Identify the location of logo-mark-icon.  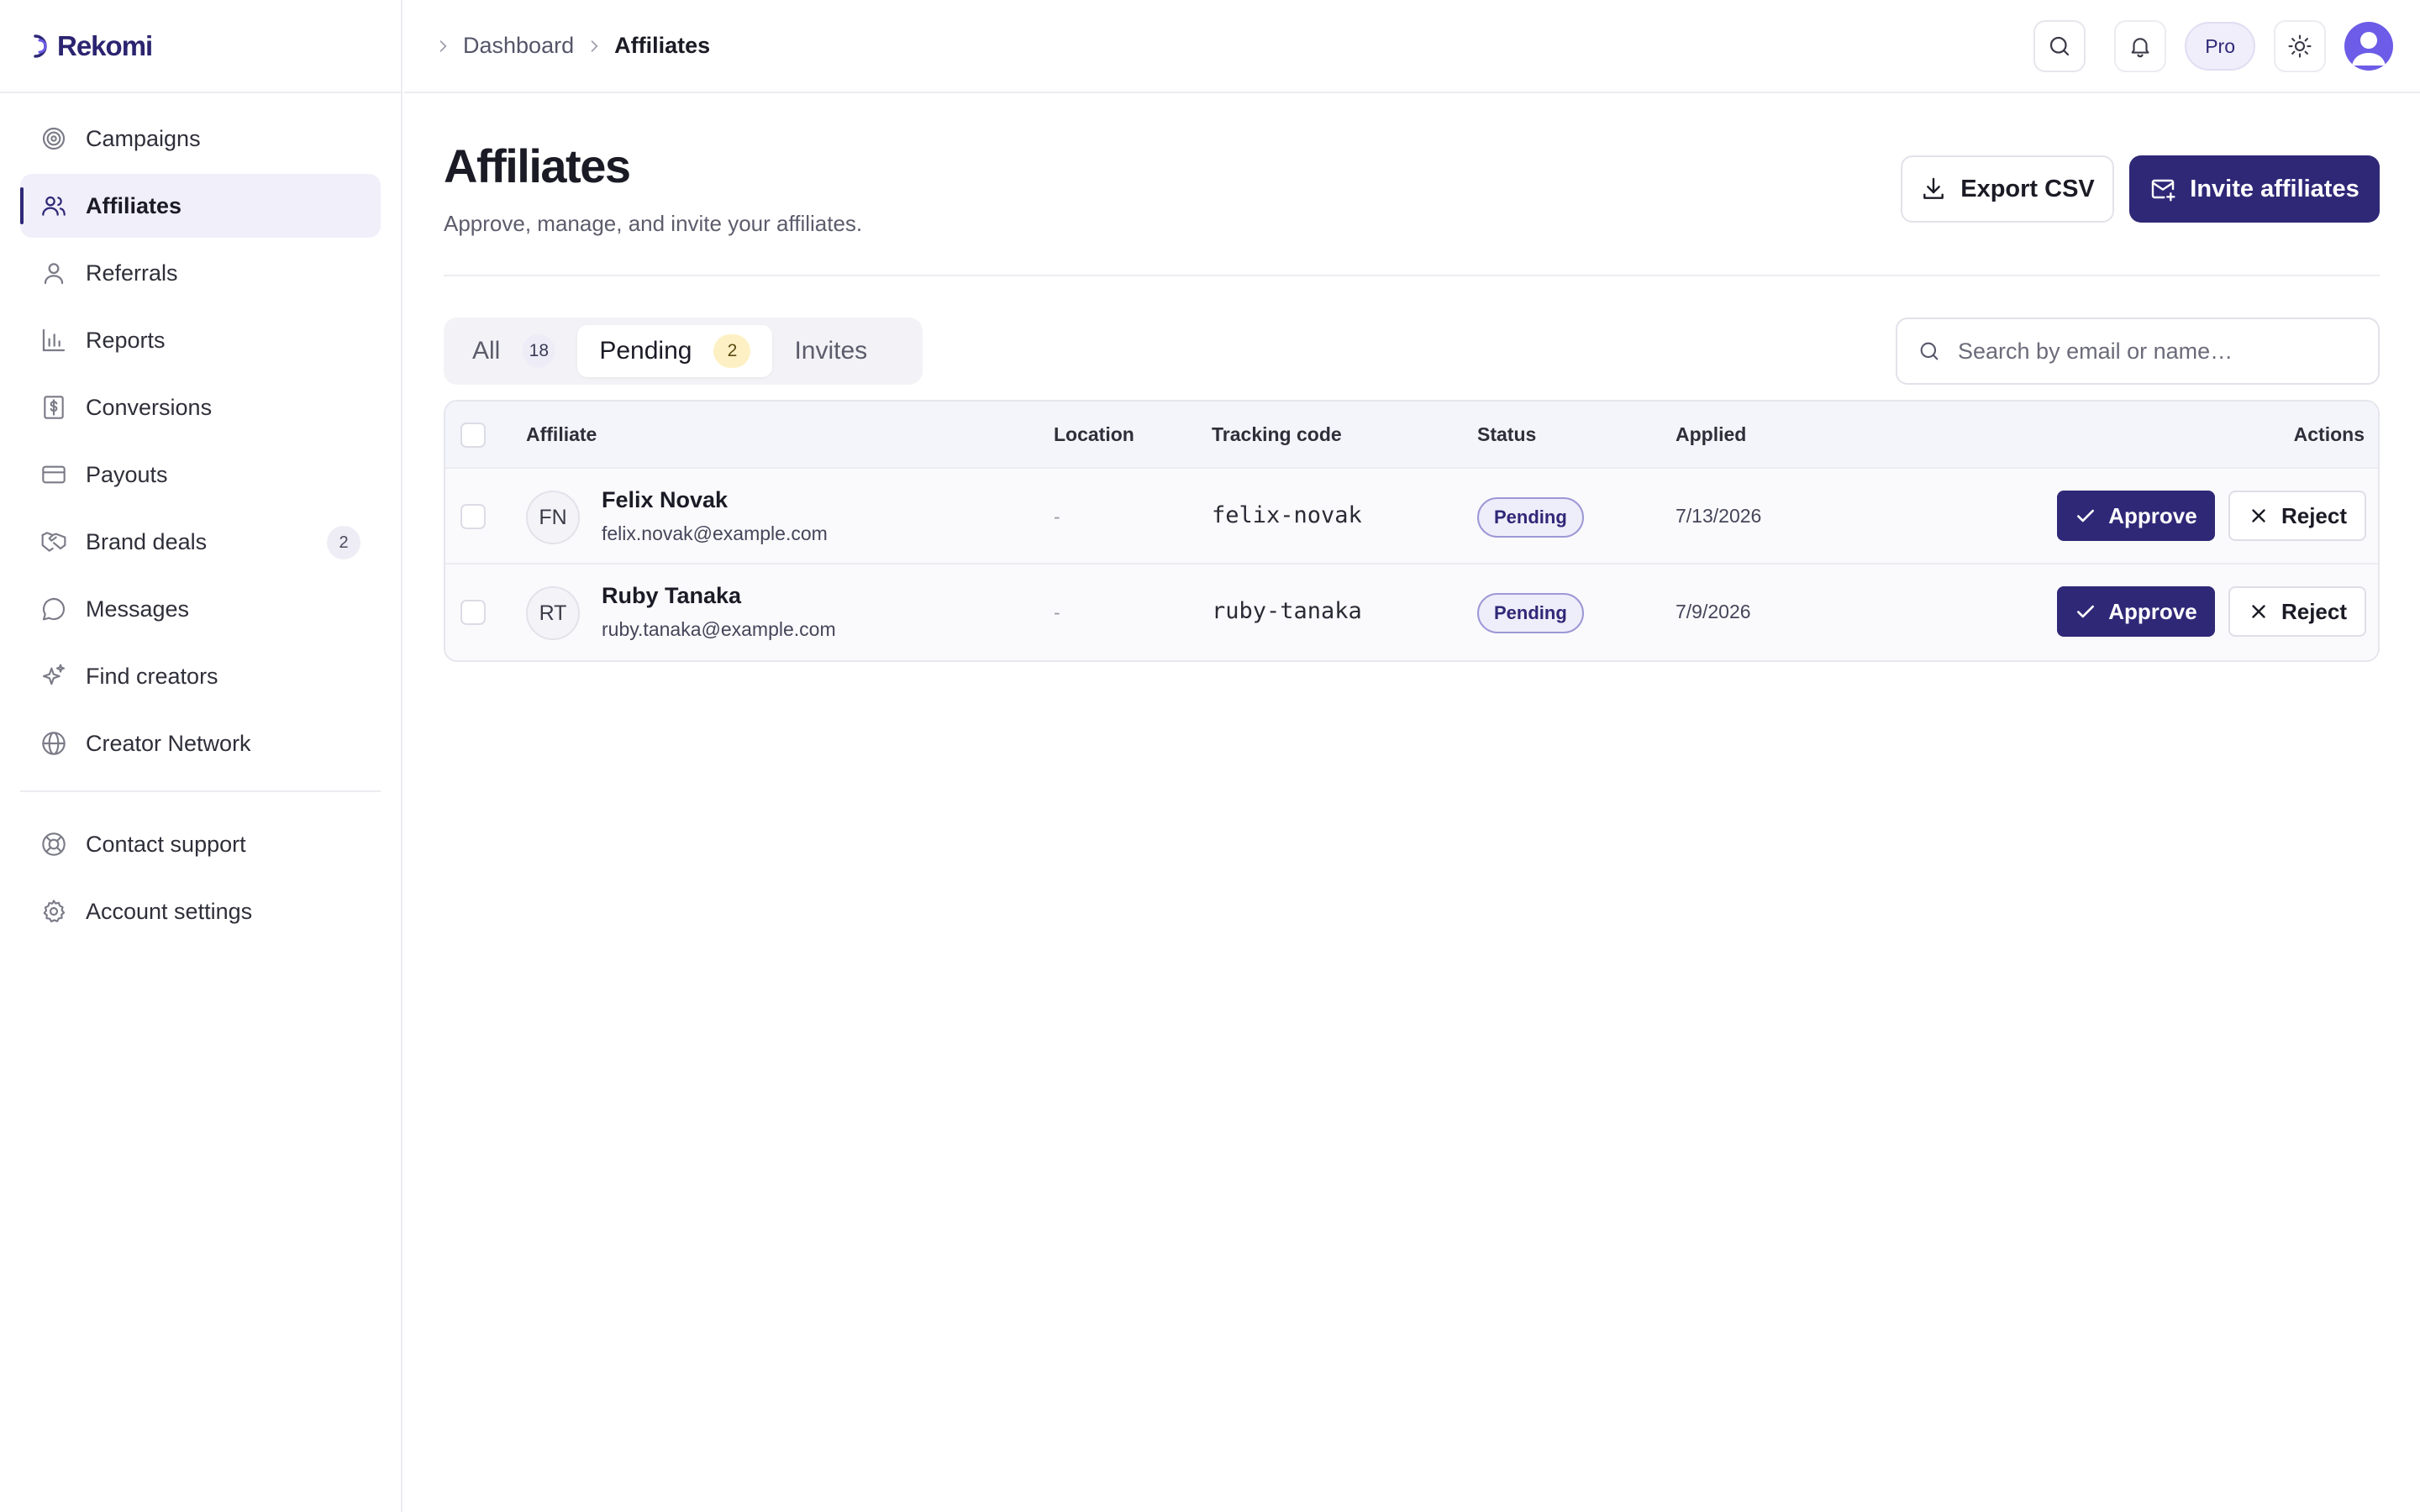
(40, 46).